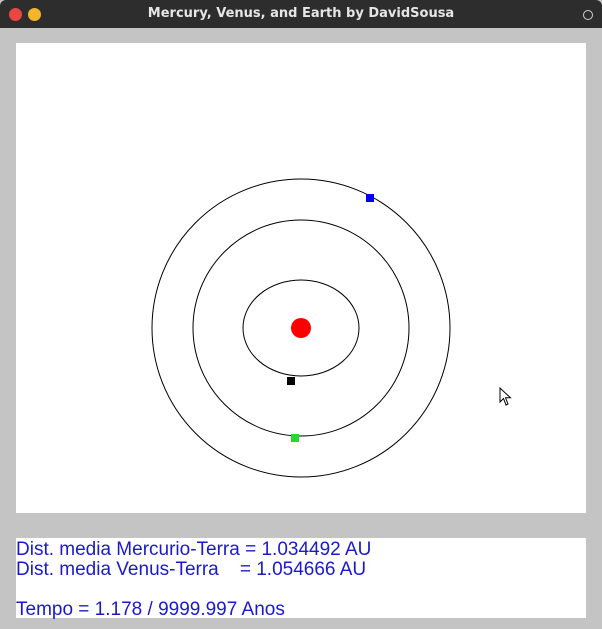 This screenshot has height=629, width=602. I want to click on mouse-pointer-icon, so click(505, 396).